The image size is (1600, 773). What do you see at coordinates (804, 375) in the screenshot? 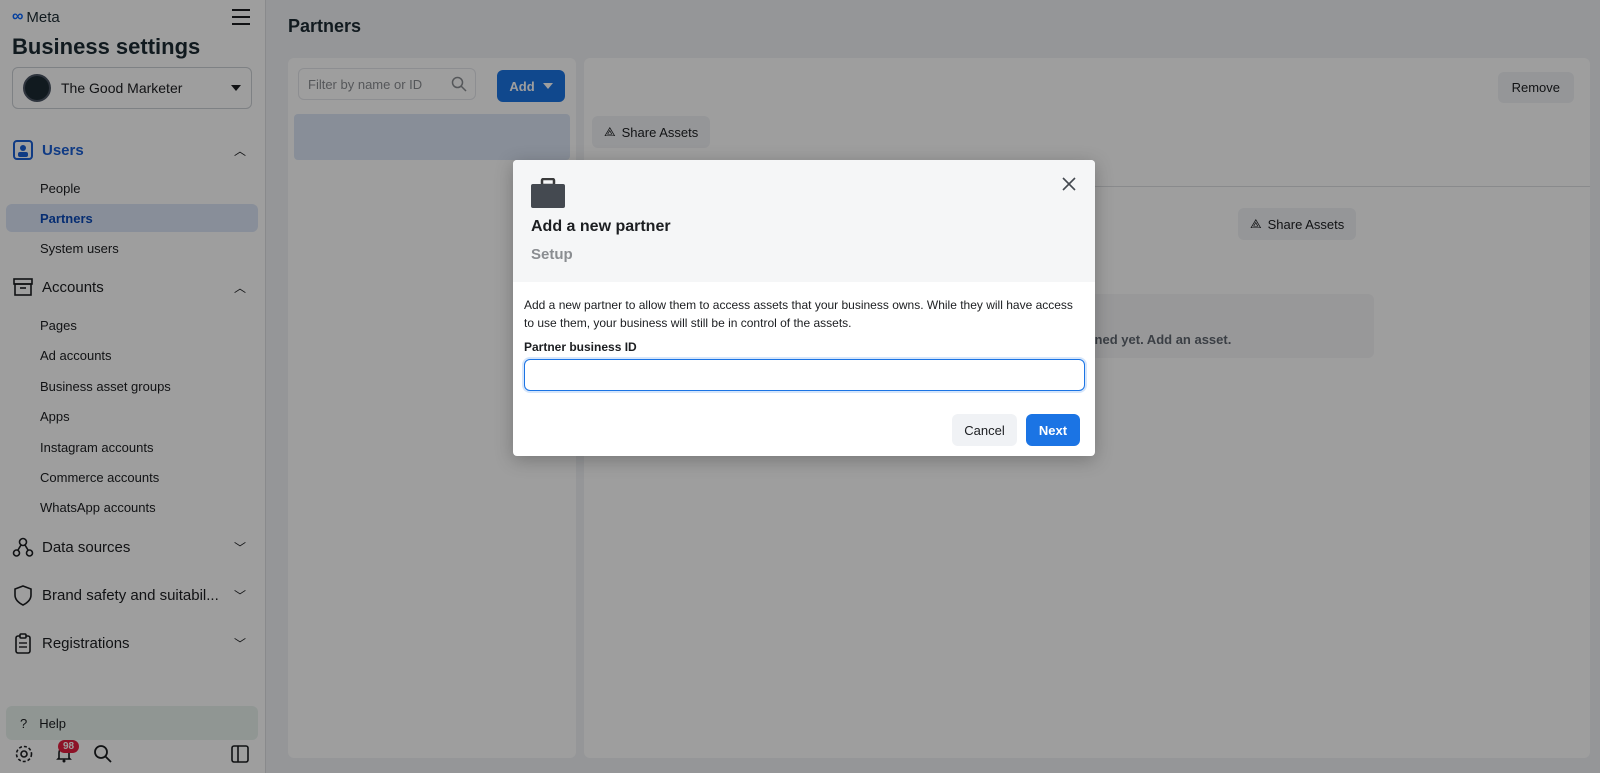
I see `partner-business-id-input` at bounding box center [804, 375].